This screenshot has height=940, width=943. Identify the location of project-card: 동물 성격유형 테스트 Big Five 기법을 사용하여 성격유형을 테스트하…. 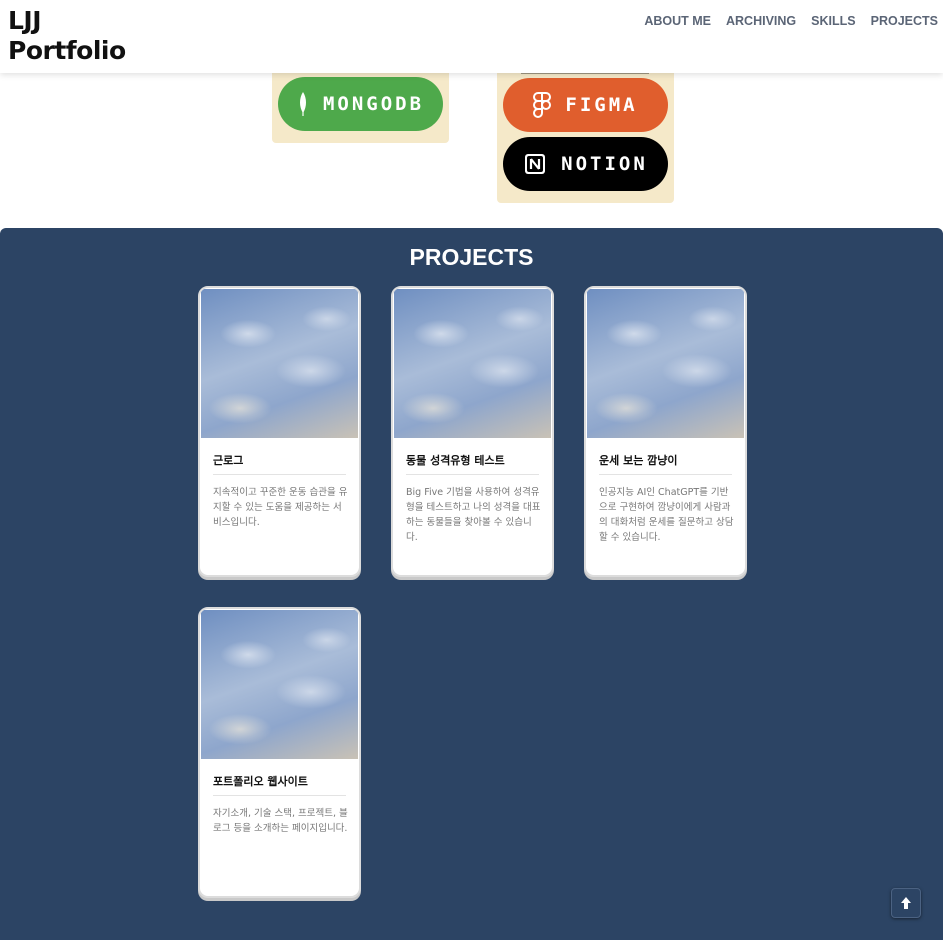
(472, 431).